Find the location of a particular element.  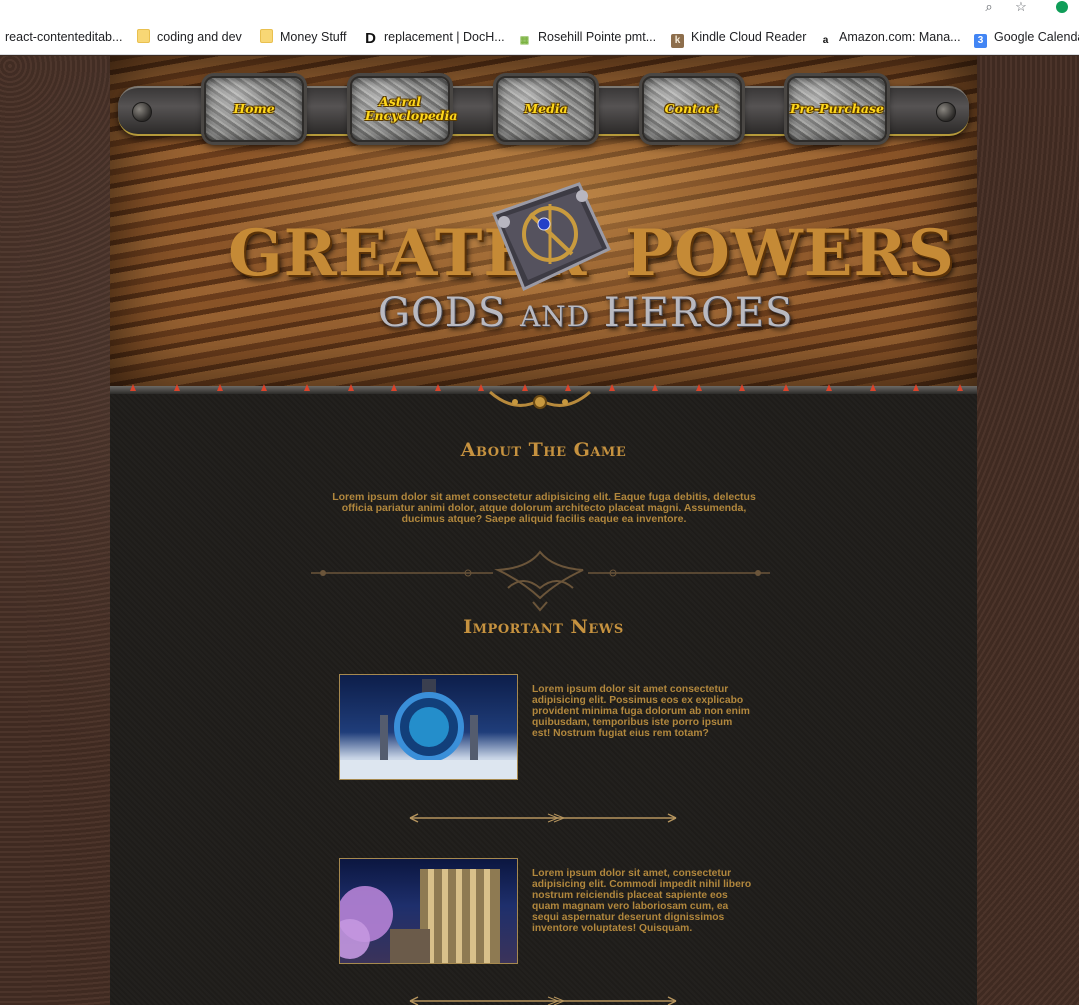

nav-contact-button: Contact is located at coordinates (692, 109).